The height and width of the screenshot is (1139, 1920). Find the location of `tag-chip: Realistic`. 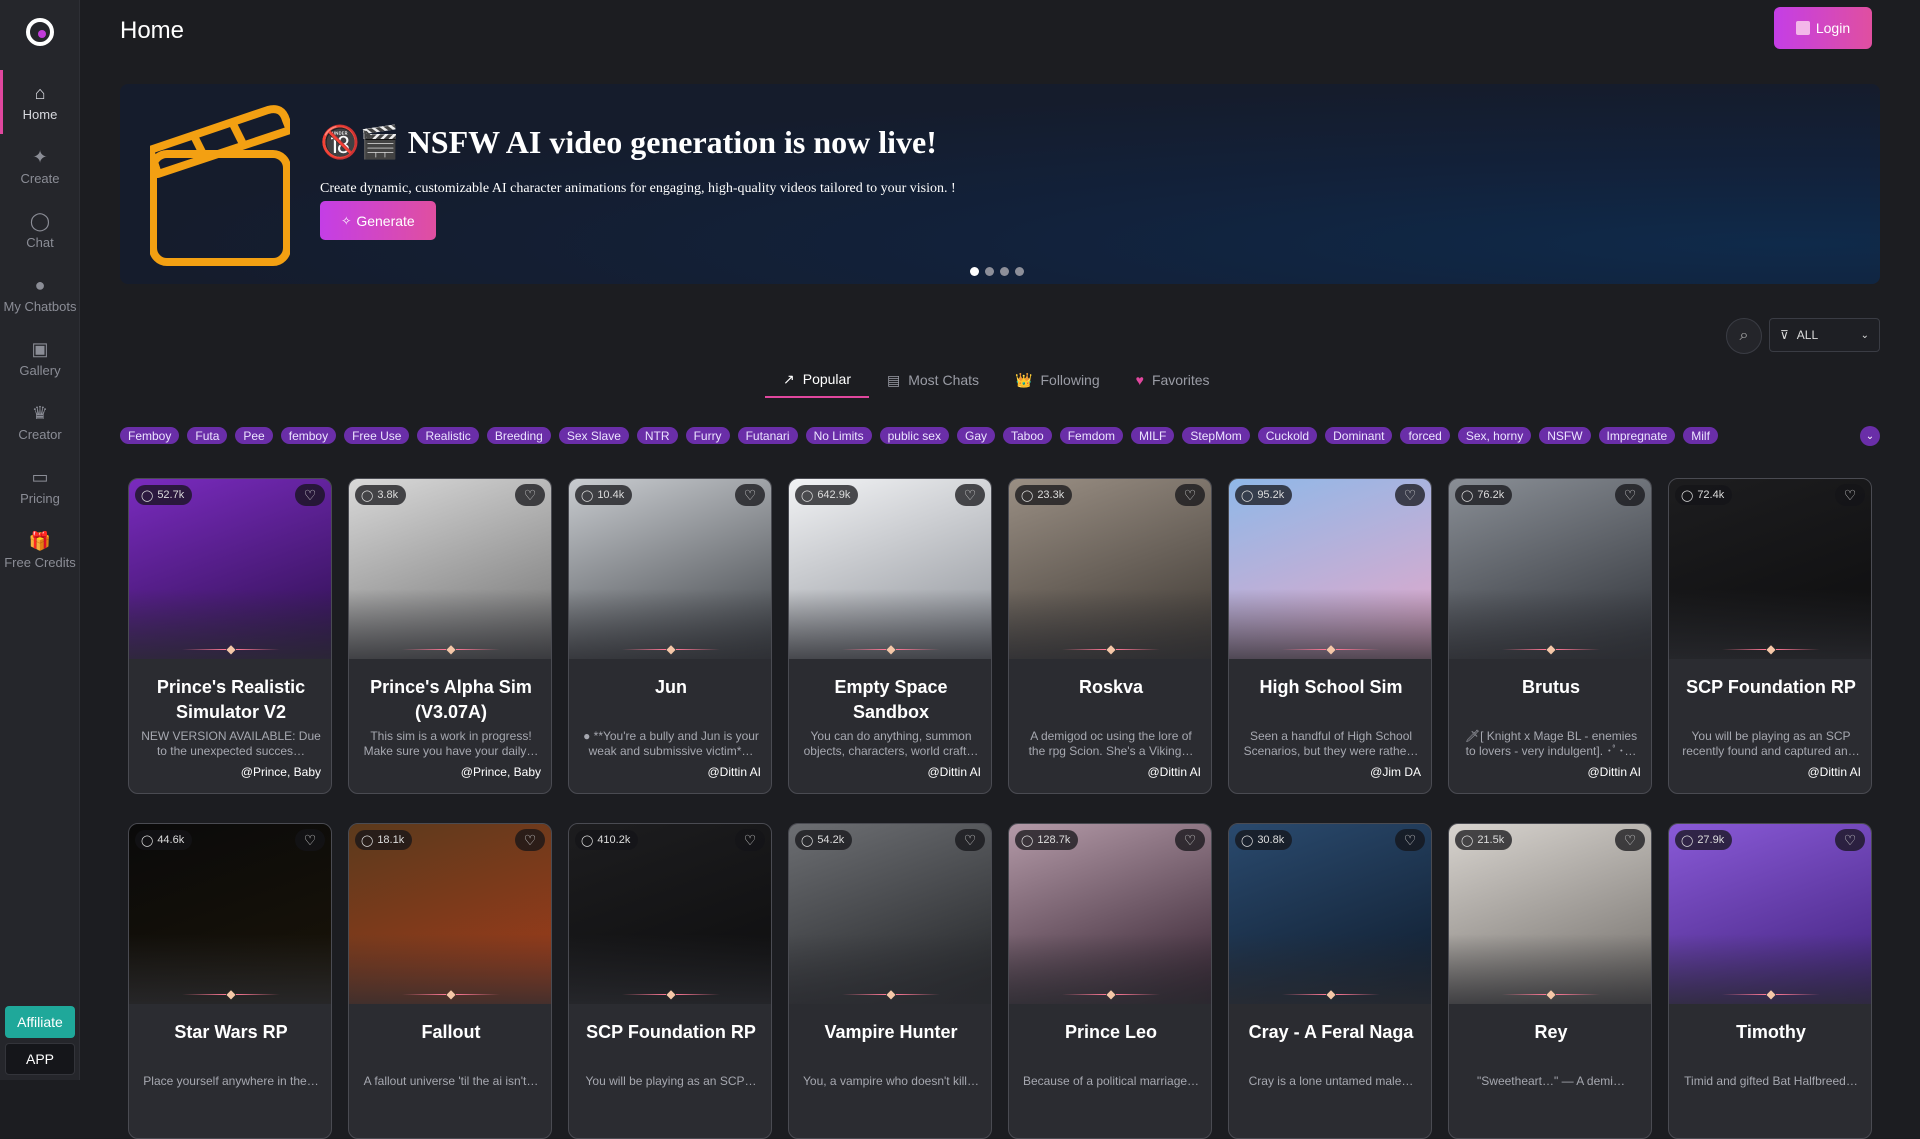

tag-chip: Realistic is located at coordinates (448, 435).